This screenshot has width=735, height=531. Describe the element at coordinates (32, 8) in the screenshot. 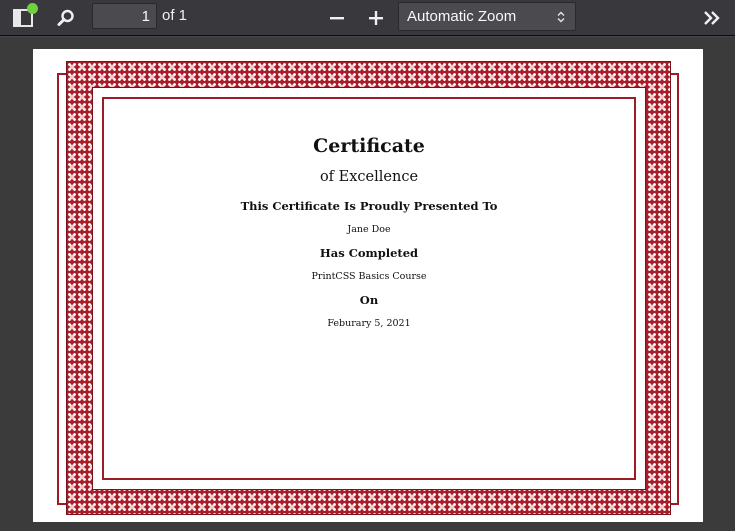

I see `notification-dot` at that location.